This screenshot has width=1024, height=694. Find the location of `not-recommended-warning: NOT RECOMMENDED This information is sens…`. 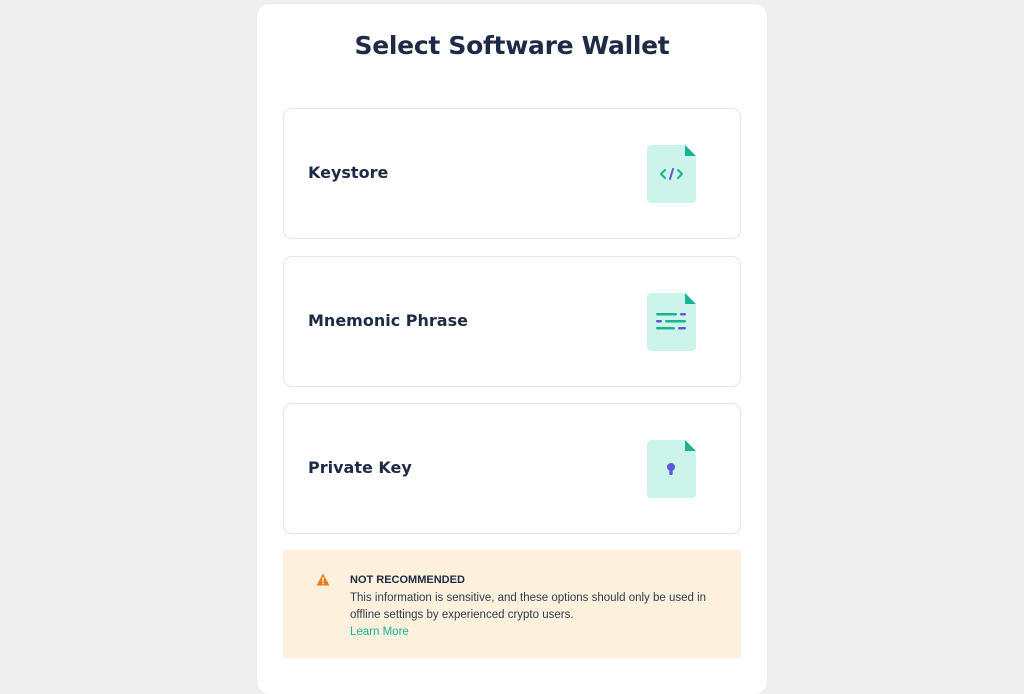

not-recommended-warning: NOT RECOMMENDED This information is sens… is located at coordinates (512, 604).